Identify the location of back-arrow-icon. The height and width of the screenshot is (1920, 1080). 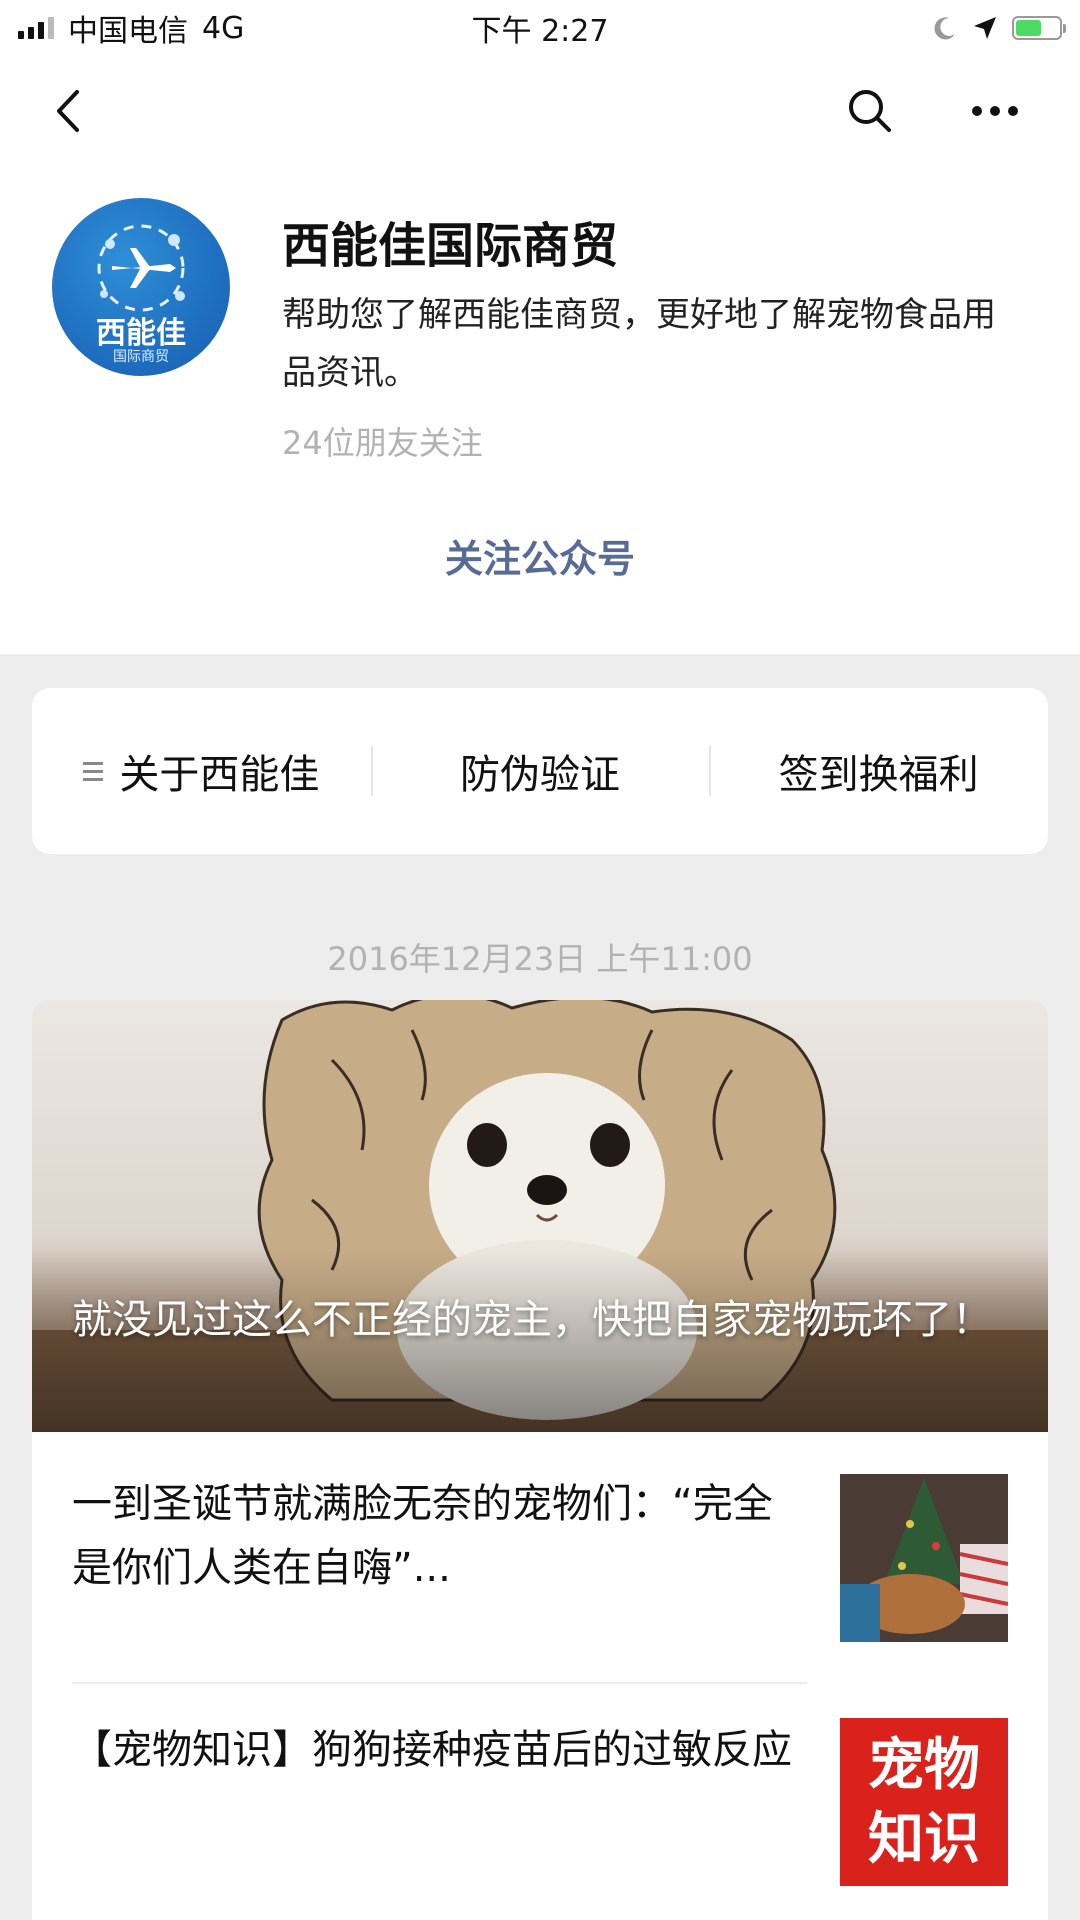
(68, 111).